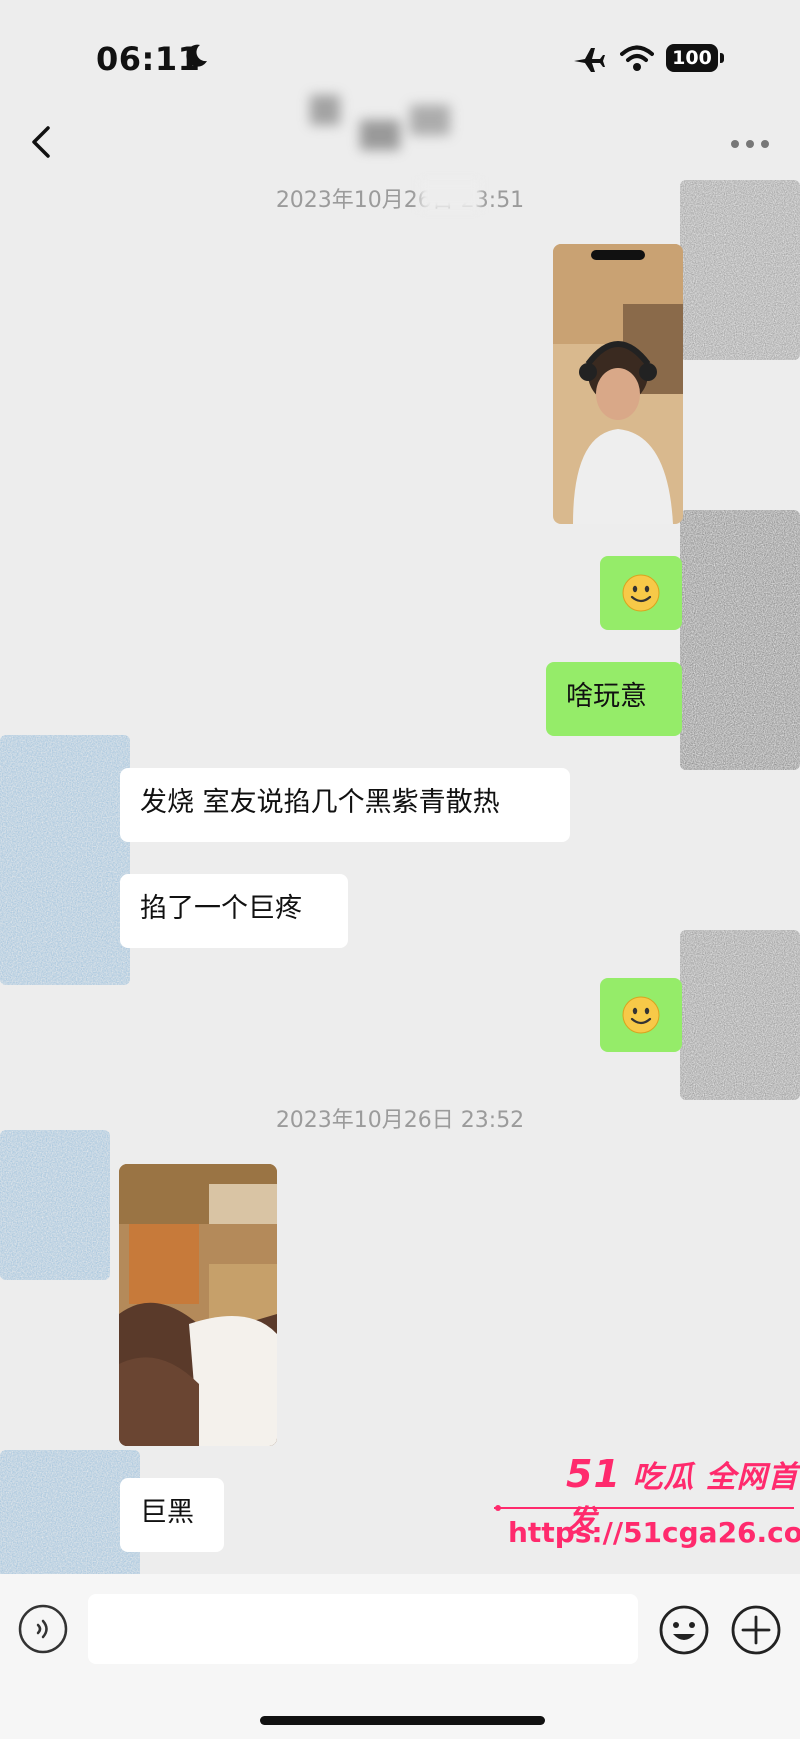  What do you see at coordinates (363, 1629) in the screenshot?
I see `message-input` at bounding box center [363, 1629].